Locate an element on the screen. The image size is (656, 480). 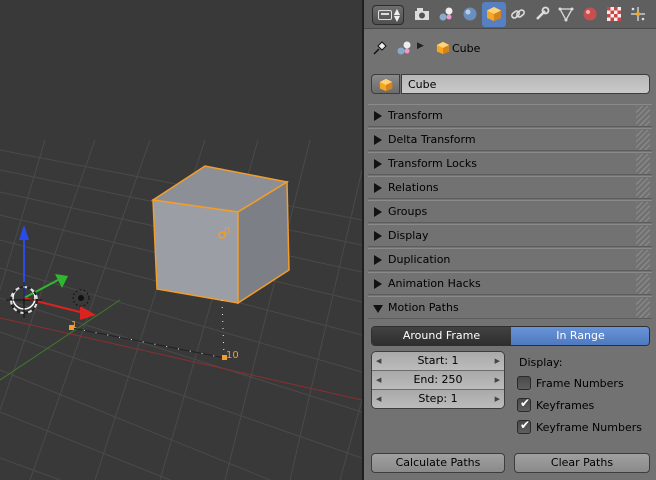
tab-physics is located at coordinates (638, 14).